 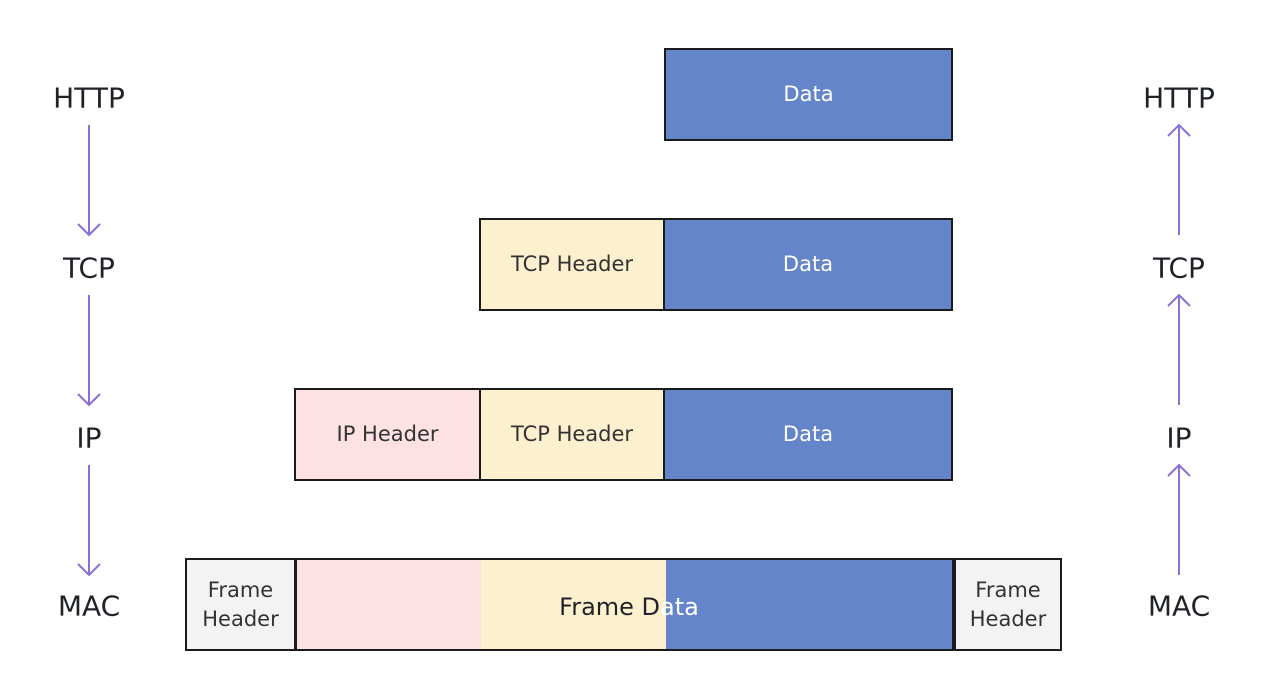 I want to click on tcp-row-data-label: Data, so click(x=808, y=264).